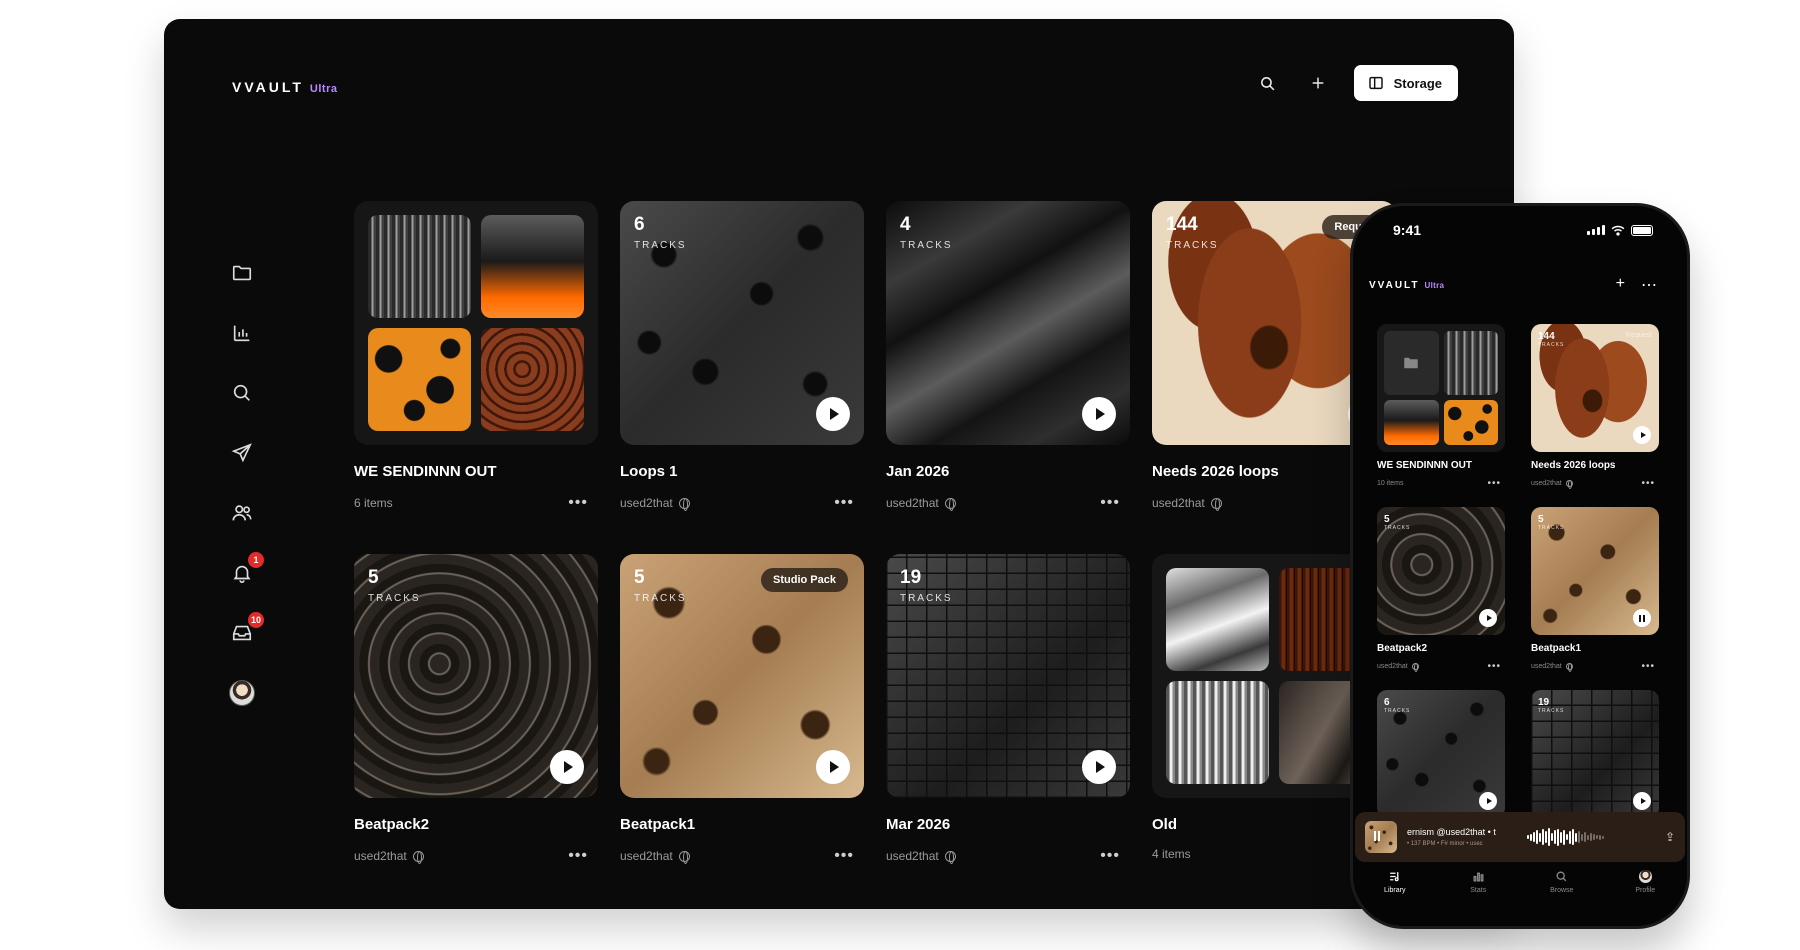 The height and width of the screenshot is (950, 1800). What do you see at coordinates (392, 824) in the screenshot?
I see `card-title: Beatpack2` at bounding box center [392, 824].